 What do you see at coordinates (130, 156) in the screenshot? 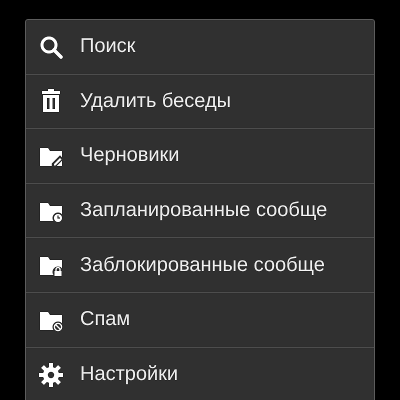
I see `menu-item: Черновики` at bounding box center [130, 156].